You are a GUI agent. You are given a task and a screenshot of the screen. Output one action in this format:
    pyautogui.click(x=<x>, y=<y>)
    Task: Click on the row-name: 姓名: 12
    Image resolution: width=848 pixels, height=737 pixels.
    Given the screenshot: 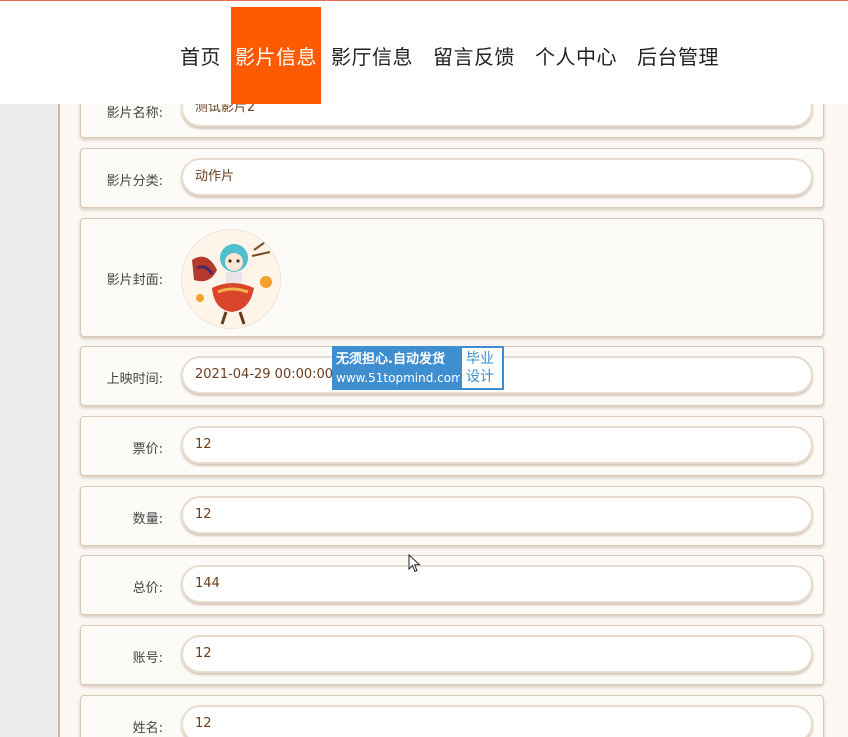 What is the action you would take?
    pyautogui.click(x=452, y=716)
    